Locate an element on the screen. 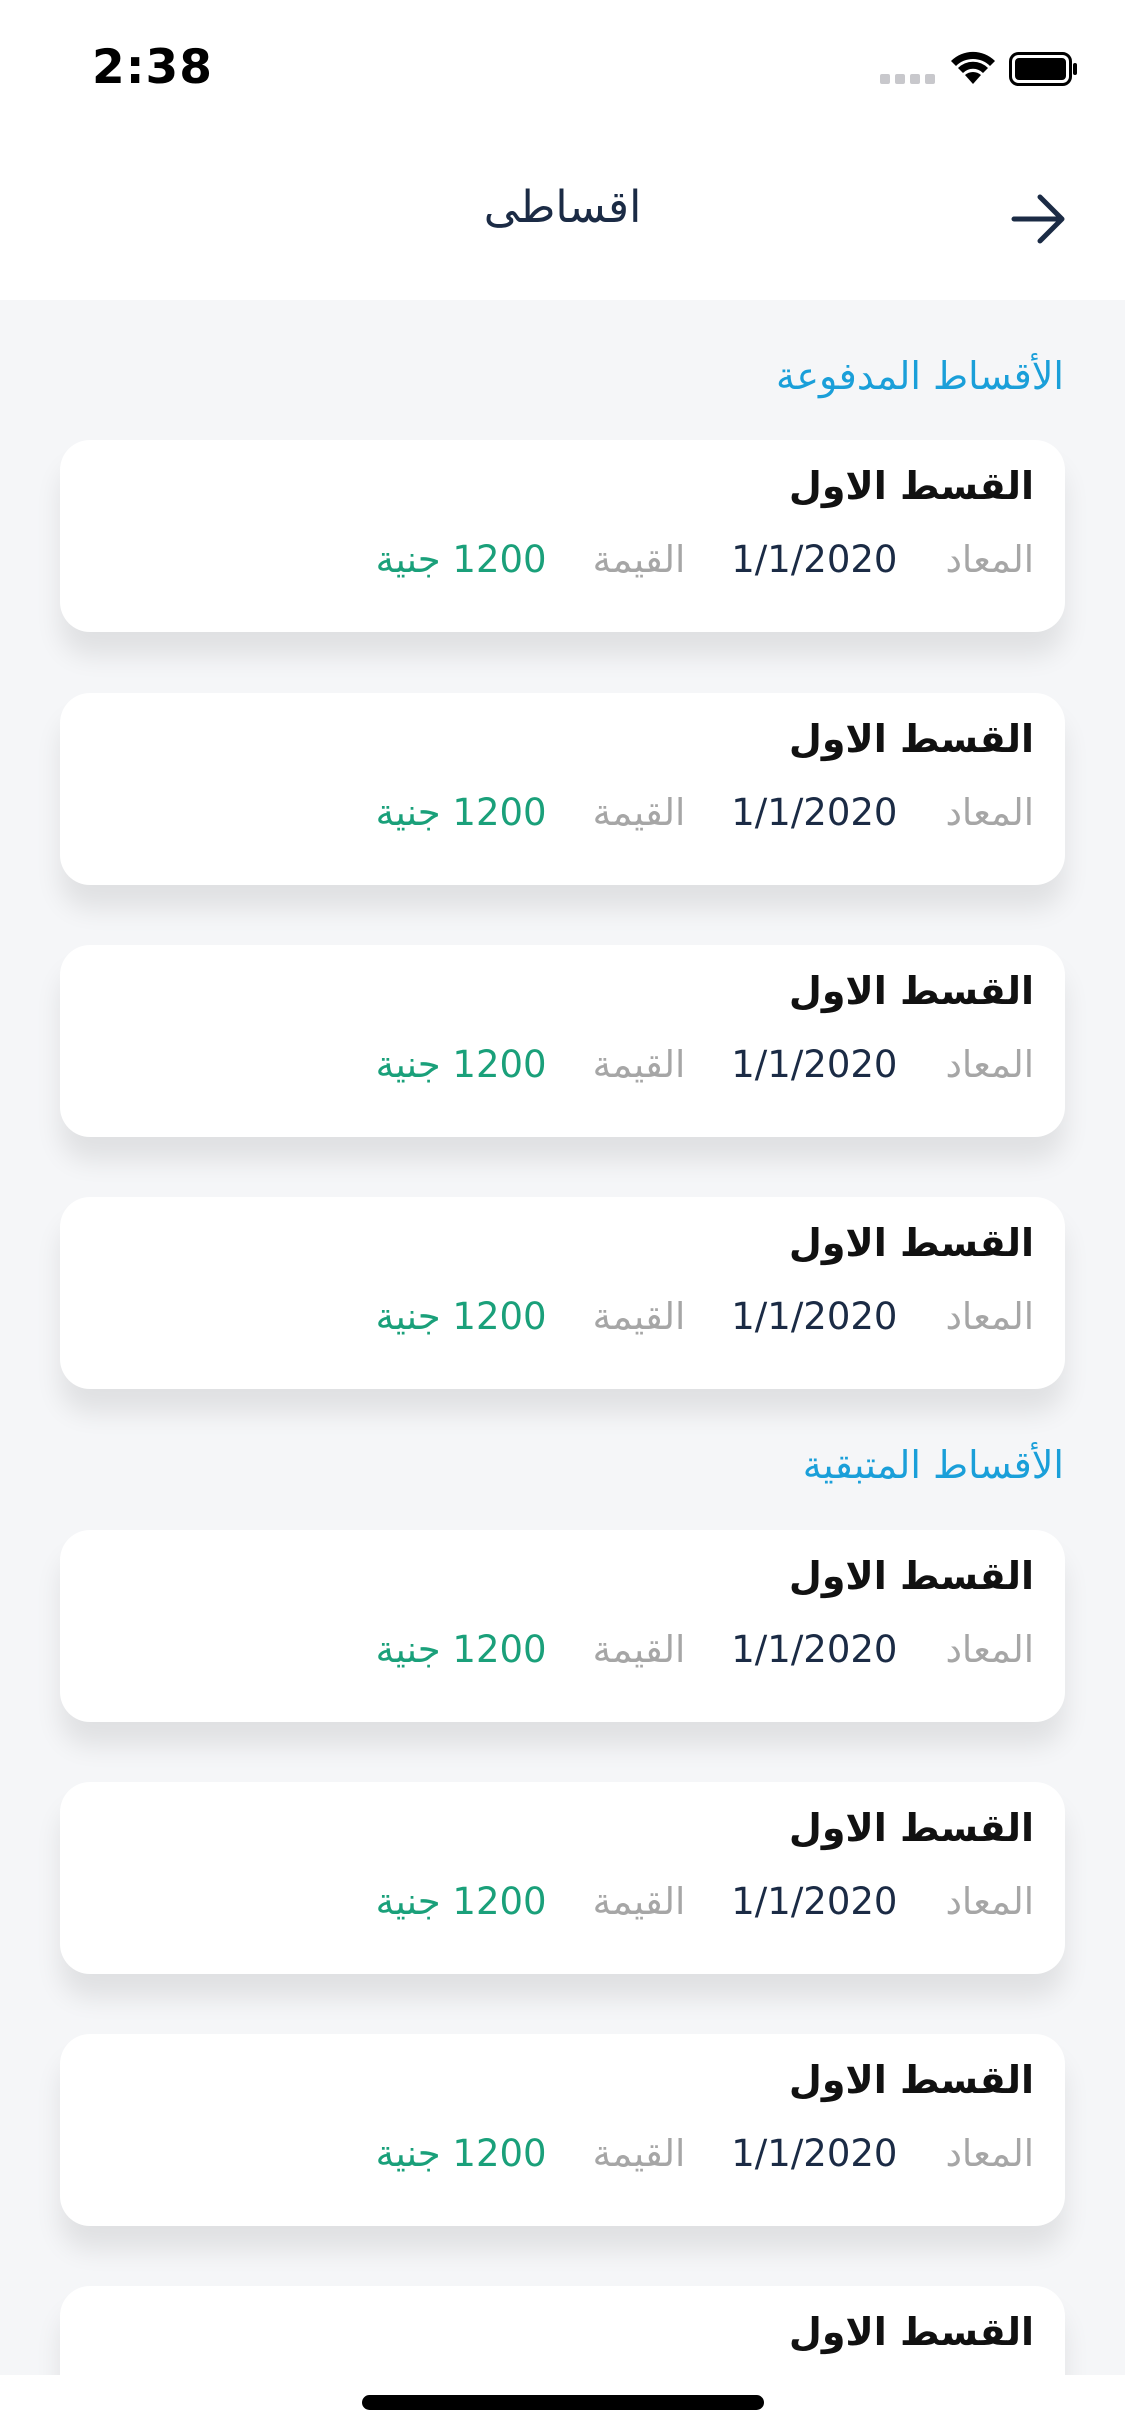  nav-bar: اقساطى is located at coordinates (562, 220).